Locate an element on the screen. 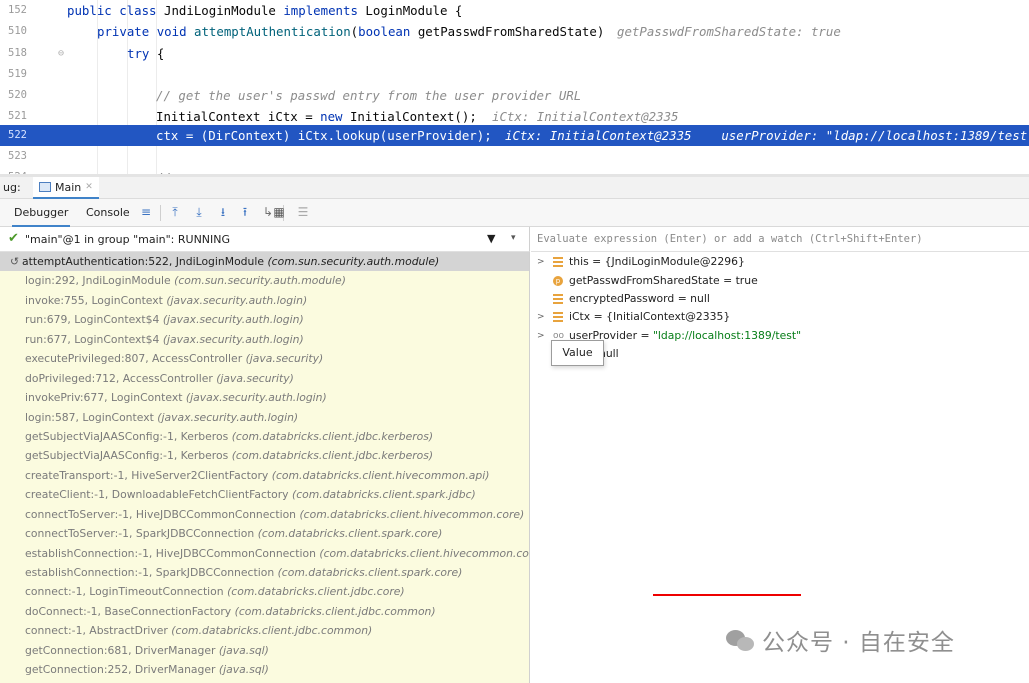  chevron-down-icon: ▾ is located at coordinates (513, 238).